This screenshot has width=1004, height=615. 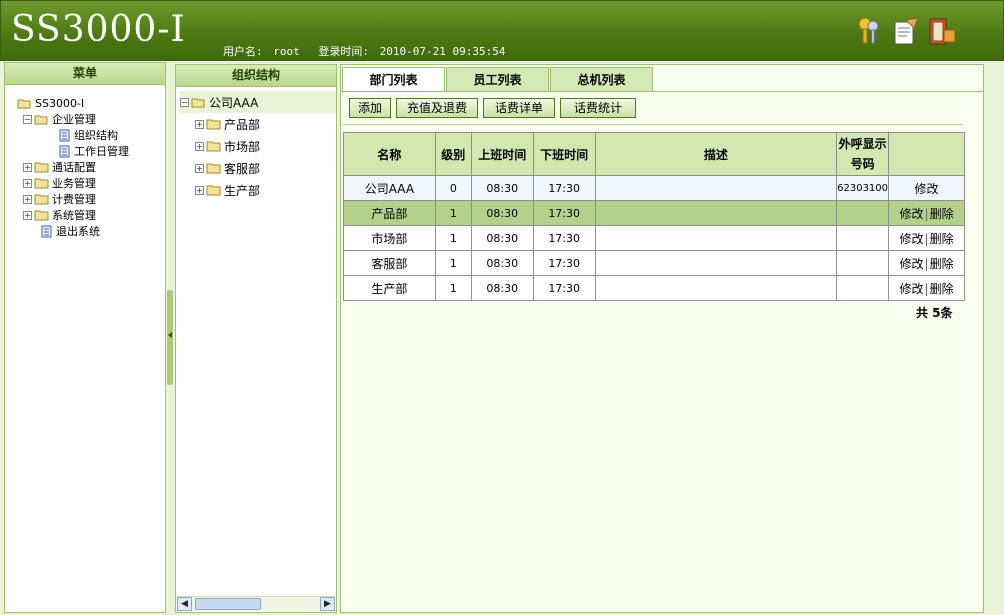 What do you see at coordinates (101, 151) in the screenshot?
I see `menu-item-label: 工作日管理` at bounding box center [101, 151].